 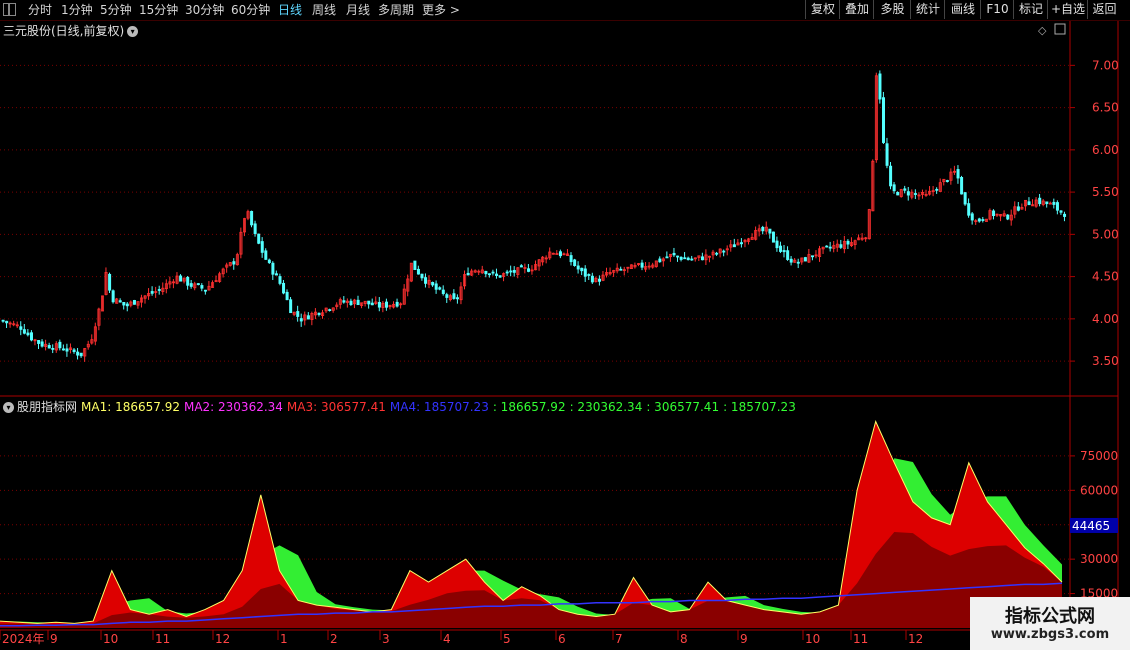 I want to click on diamond-icon: ◇, so click(x=1042, y=30).